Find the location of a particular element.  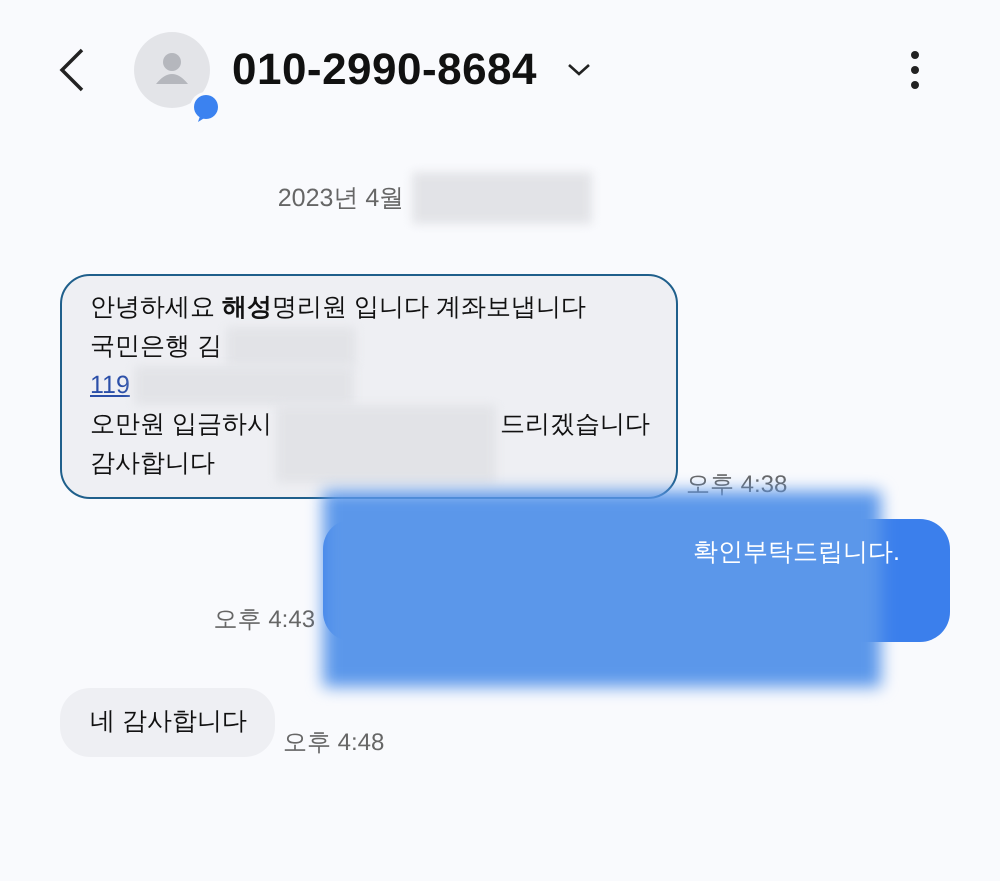

message-text: 확인부탁드립니다. is located at coordinates (796, 552).